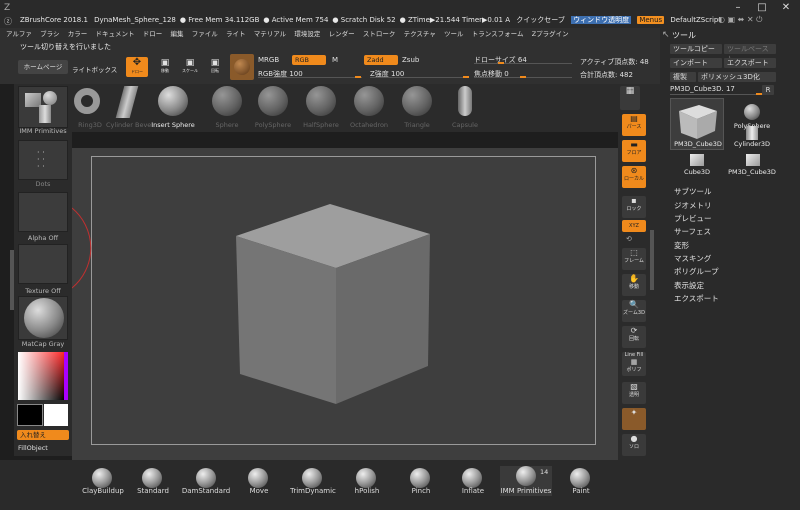  What do you see at coordinates (307, 34) in the screenshot?
I see `menu-preferences: 環境設定` at bounding box center [307, 34].